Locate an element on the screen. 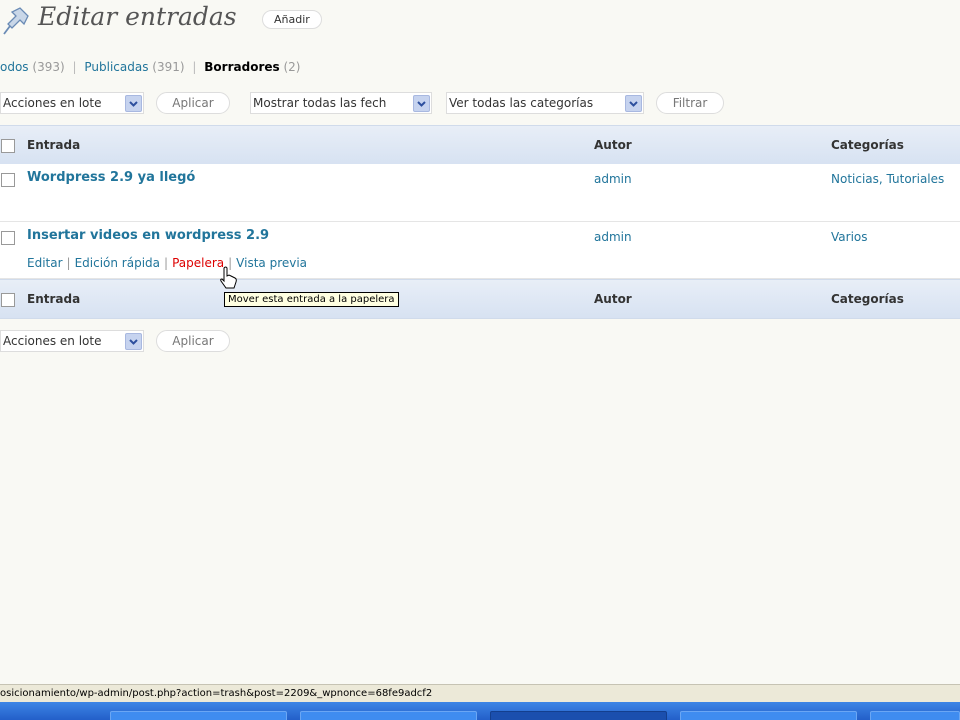 The height and width of the screenshot is (720, 960). column-header-title: Entrada is located at coordinates (53, 145).